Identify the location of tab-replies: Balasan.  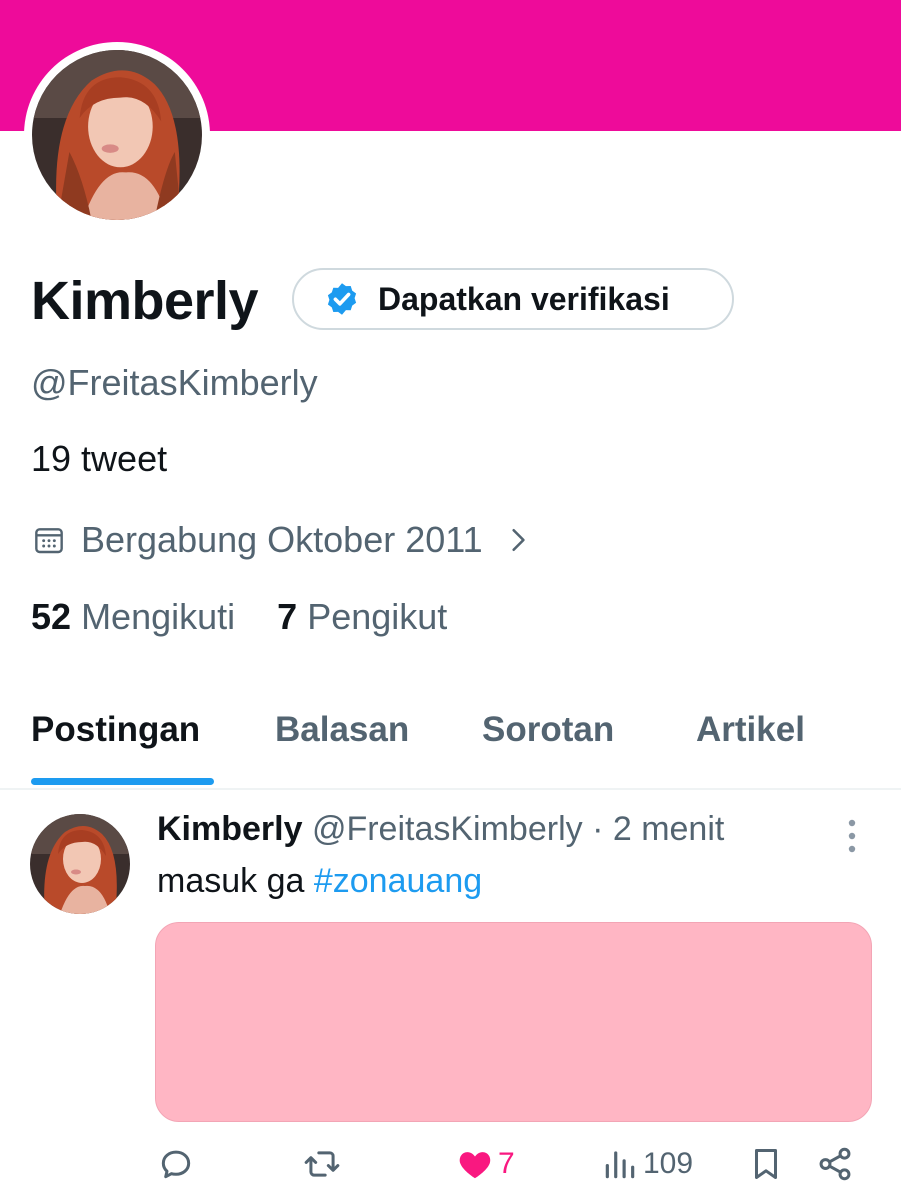
(342, 730).